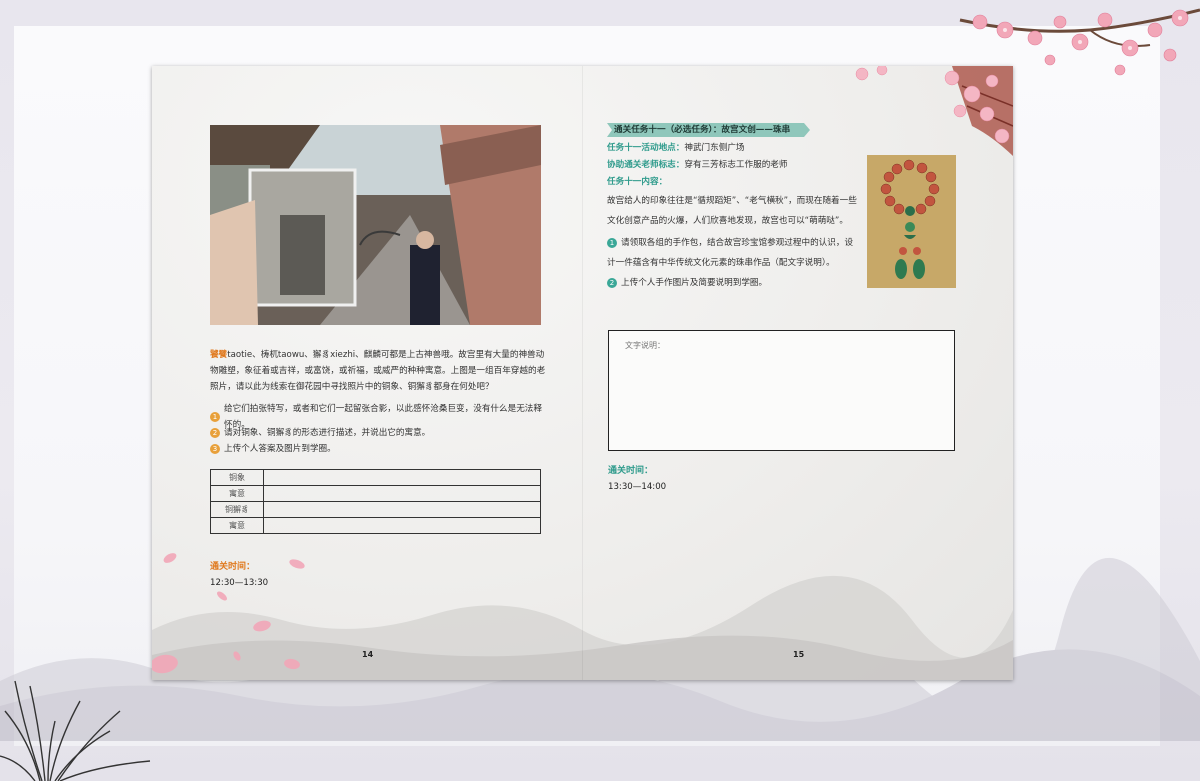 The width and height of the screenshot is (1200, 781). I want to click on answer-table: 铜象 寓意 铜獬豸 寓意, so click(375, 501).